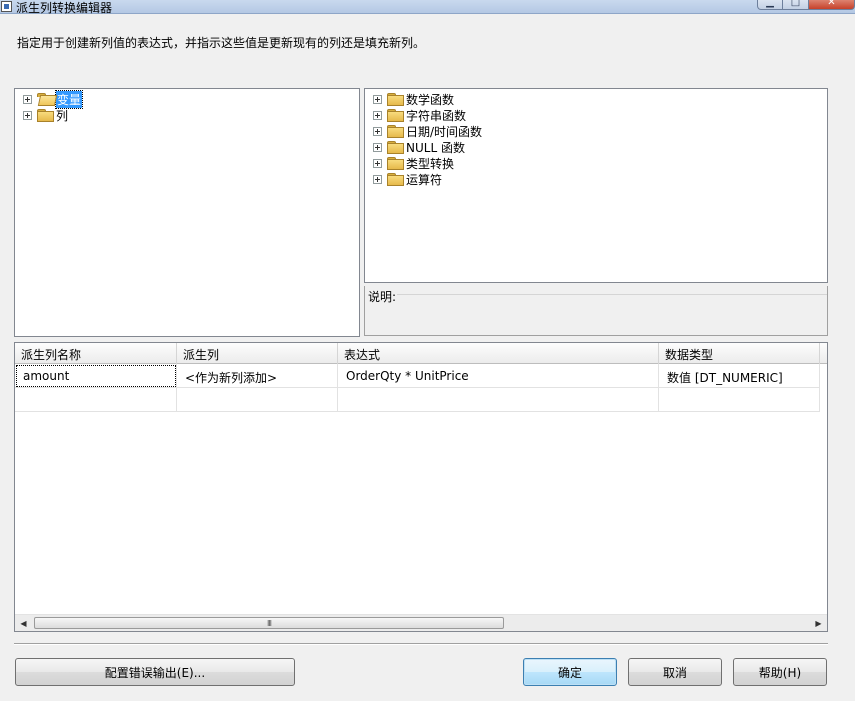  I want to click on cell-expression: OrderQty * UnitPrice, so click(498, 376).